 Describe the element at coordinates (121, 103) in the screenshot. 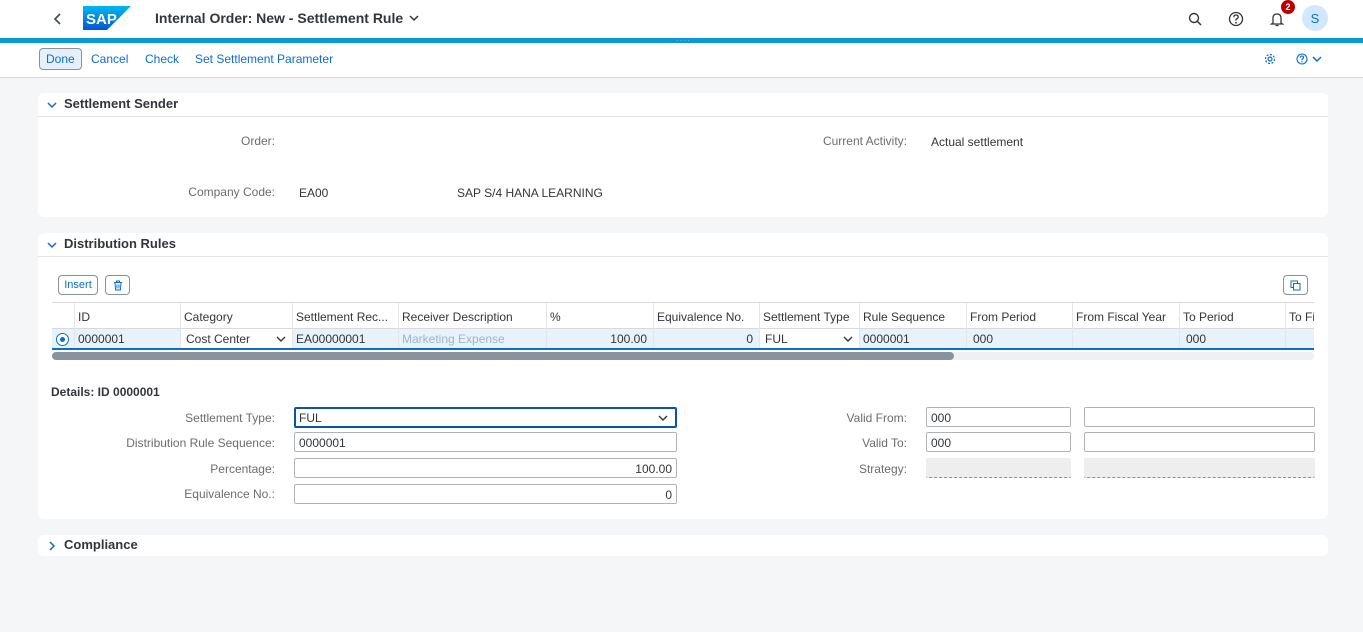

I see `section-title: Settlement Sender` at that location.